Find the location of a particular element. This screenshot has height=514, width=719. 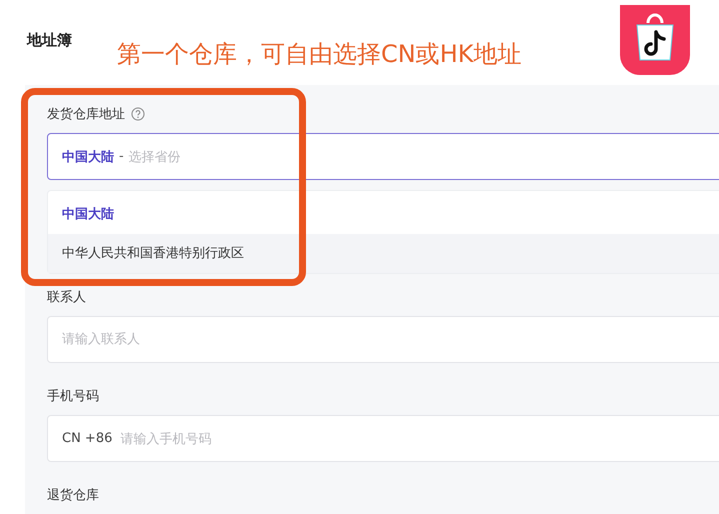

selected-region: 中国大陆 is located at coordinates (88, 157).